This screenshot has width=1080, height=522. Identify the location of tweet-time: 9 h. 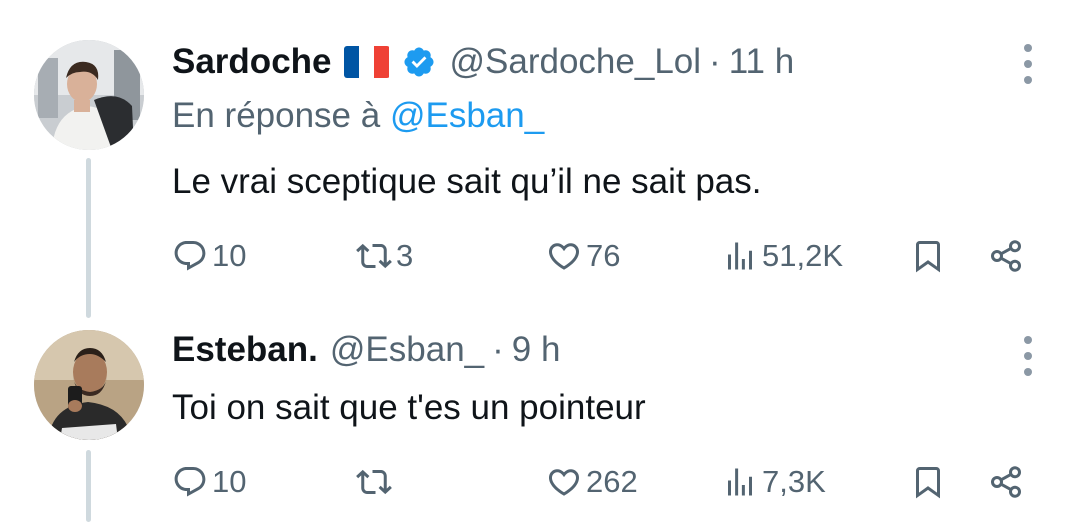
(536, 350).